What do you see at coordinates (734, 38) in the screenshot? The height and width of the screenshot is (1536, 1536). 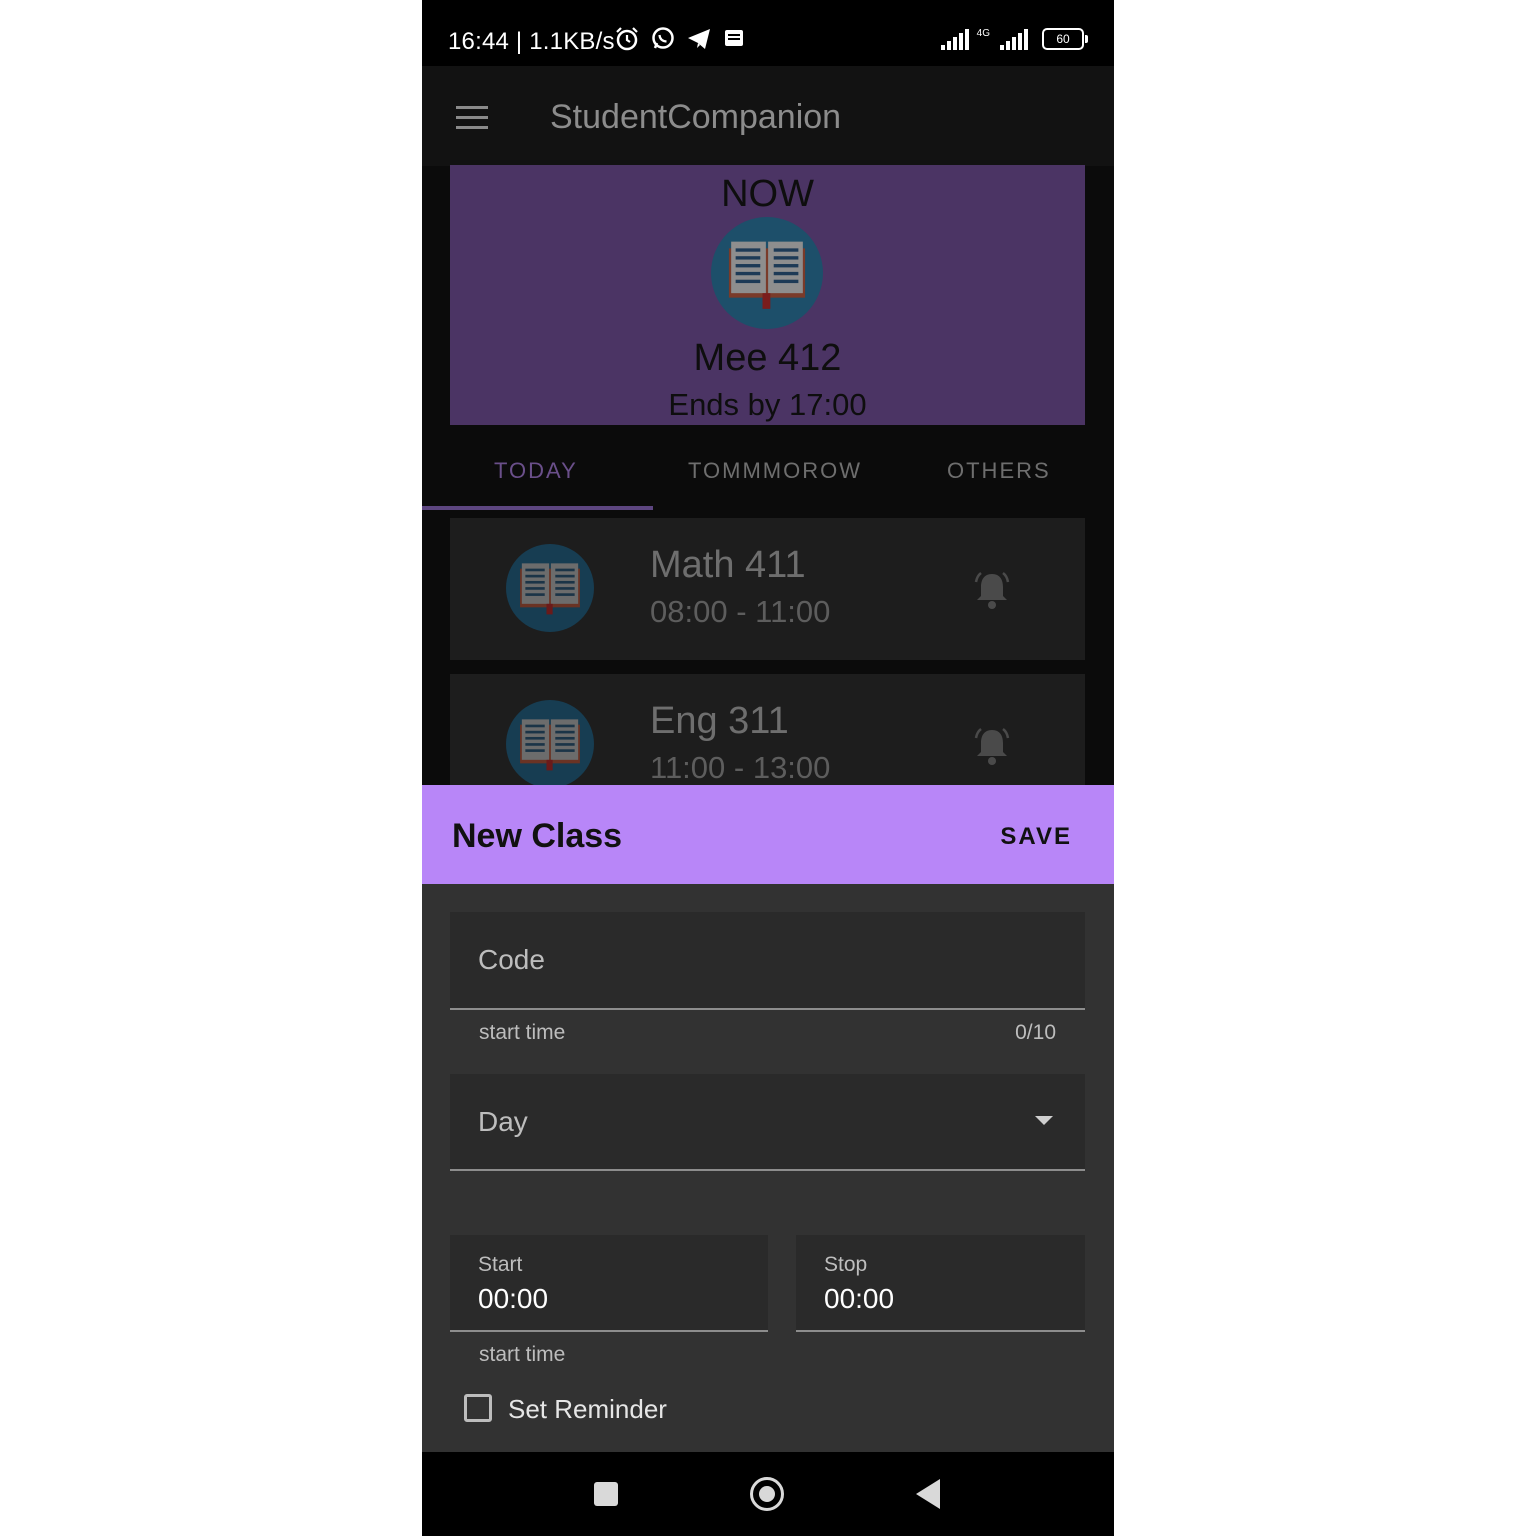 I see `message-icon` at bounding box center [734, 38].